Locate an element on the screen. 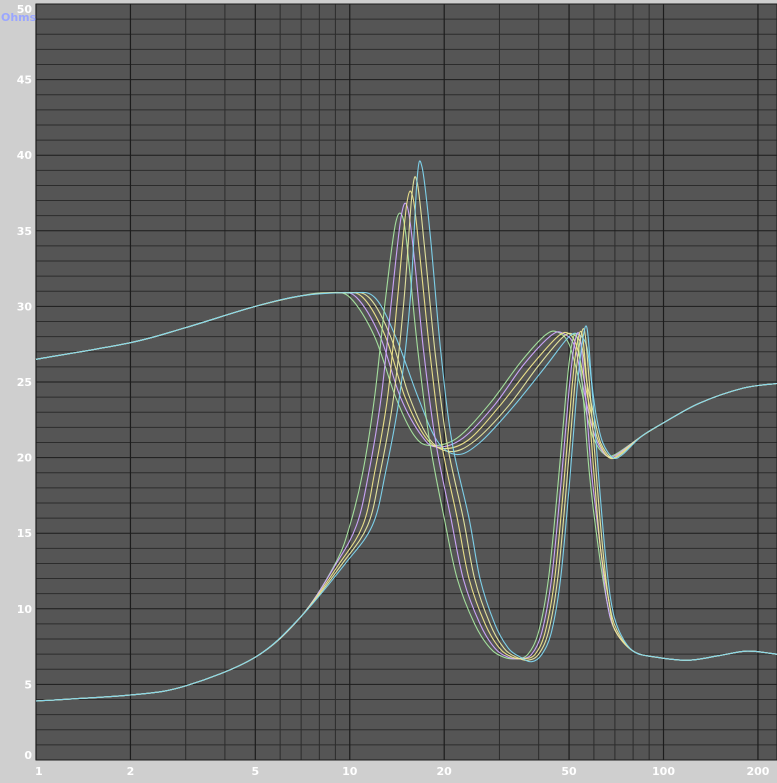 The image size is (777, 783). y-tick-label: 0 is located at coordinates (28, 755).